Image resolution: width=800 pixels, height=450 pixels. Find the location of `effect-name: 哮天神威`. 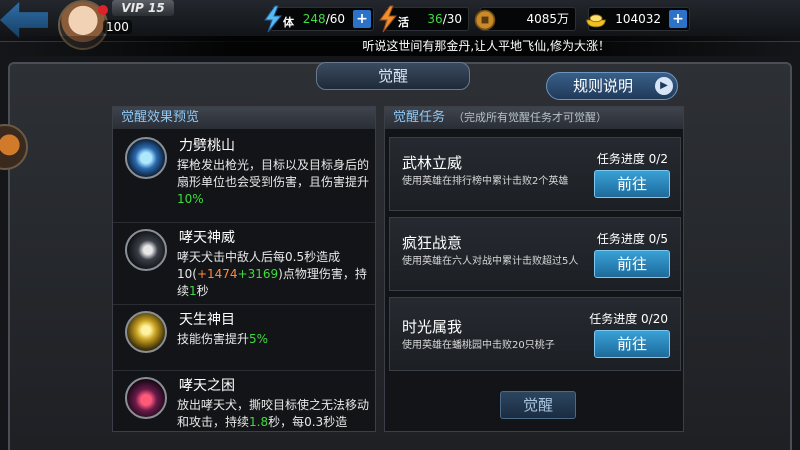

effect-name: 哮天神威 is located at coordinates (207, 238).